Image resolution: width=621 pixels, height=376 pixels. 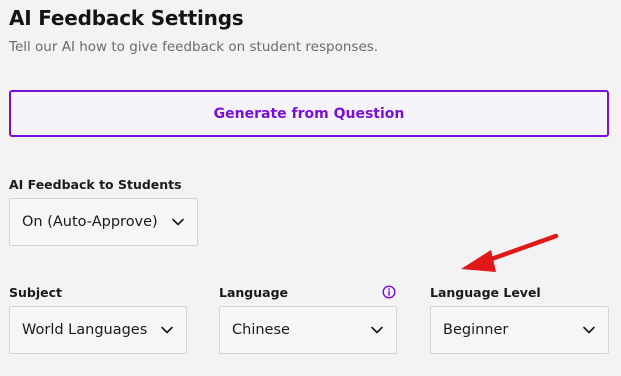 What do you see at coordinates (308, 330) in the screenshot?
I see `language-select: Chinese` at bounding box center [308, 330].